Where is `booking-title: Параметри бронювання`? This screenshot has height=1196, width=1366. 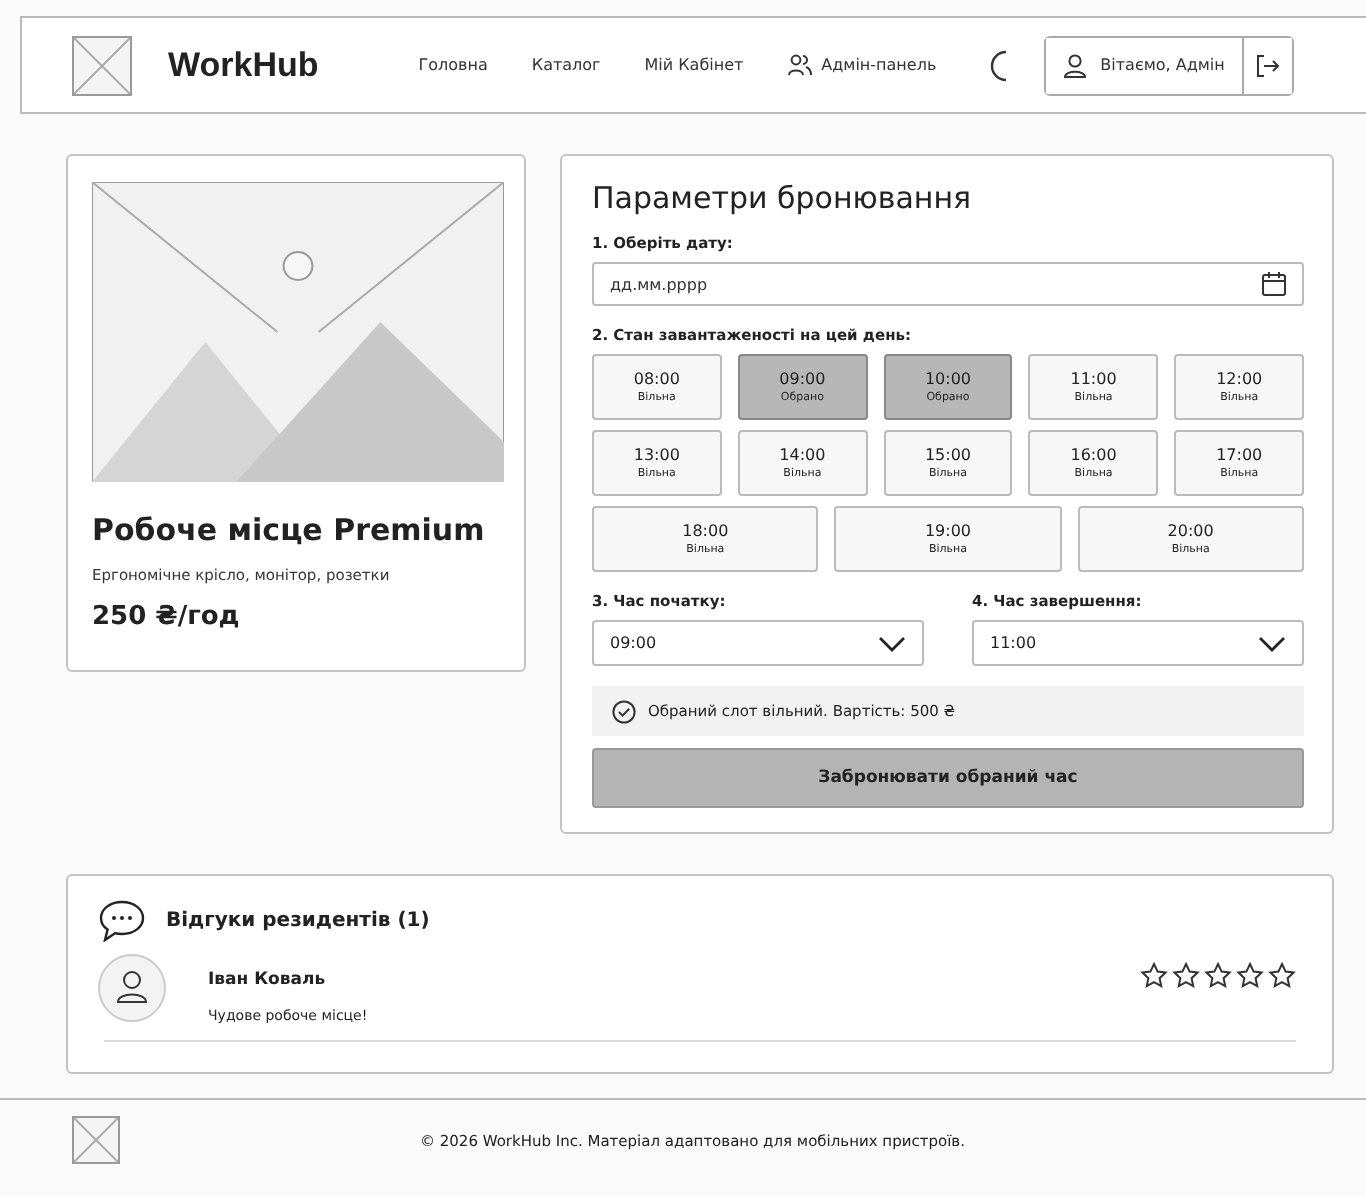 booking-title: Параметри бронювання is located at coordinates (783, 198).